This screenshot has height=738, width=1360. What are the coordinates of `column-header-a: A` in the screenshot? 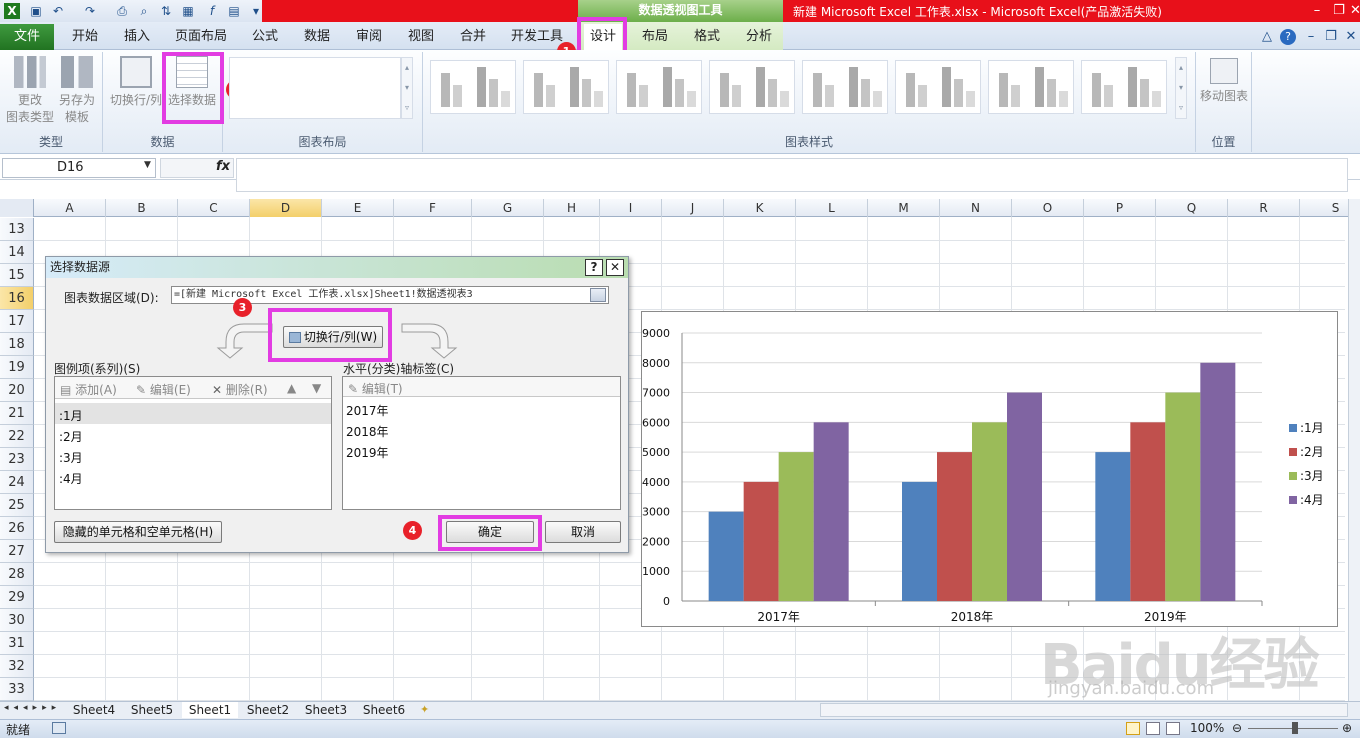 It's located at (70, 208).